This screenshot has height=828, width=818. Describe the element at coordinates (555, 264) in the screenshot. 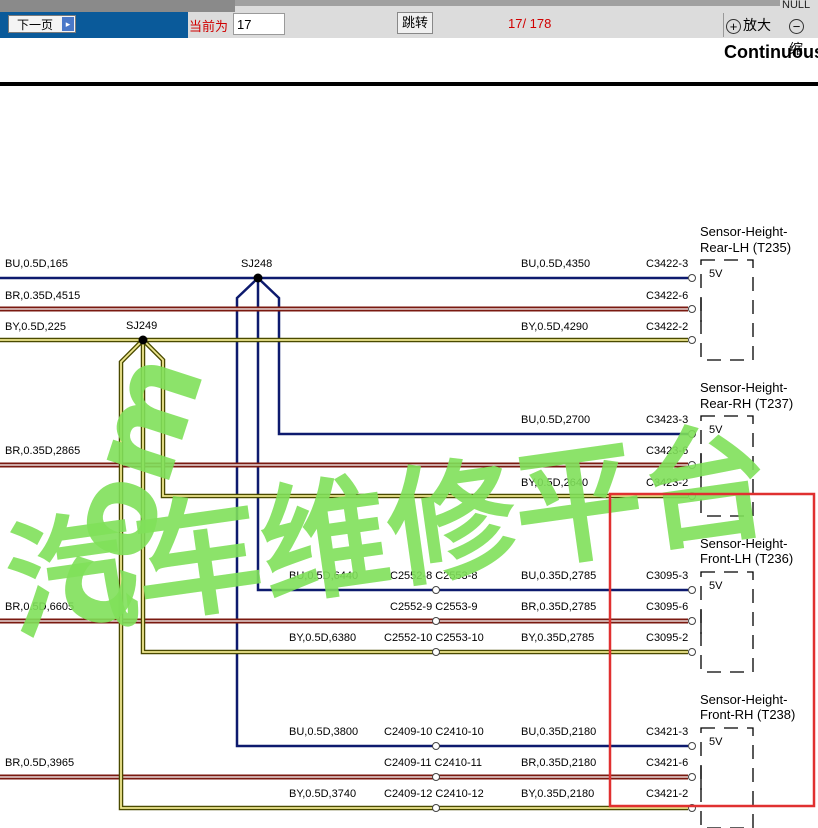

I see `wire-label: BU,0.5D,4350` at that location.